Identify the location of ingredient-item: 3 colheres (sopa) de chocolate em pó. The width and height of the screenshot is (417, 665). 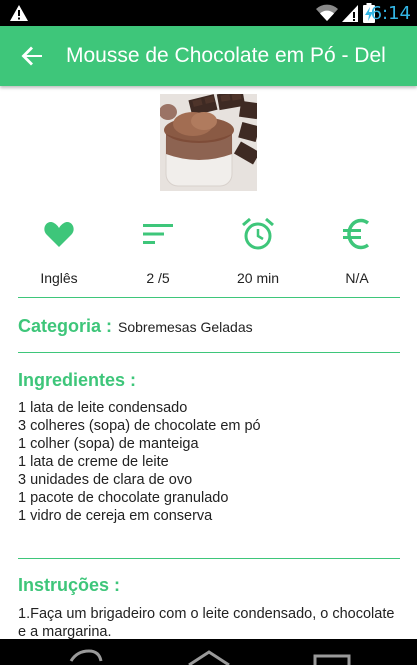
(139, 426).